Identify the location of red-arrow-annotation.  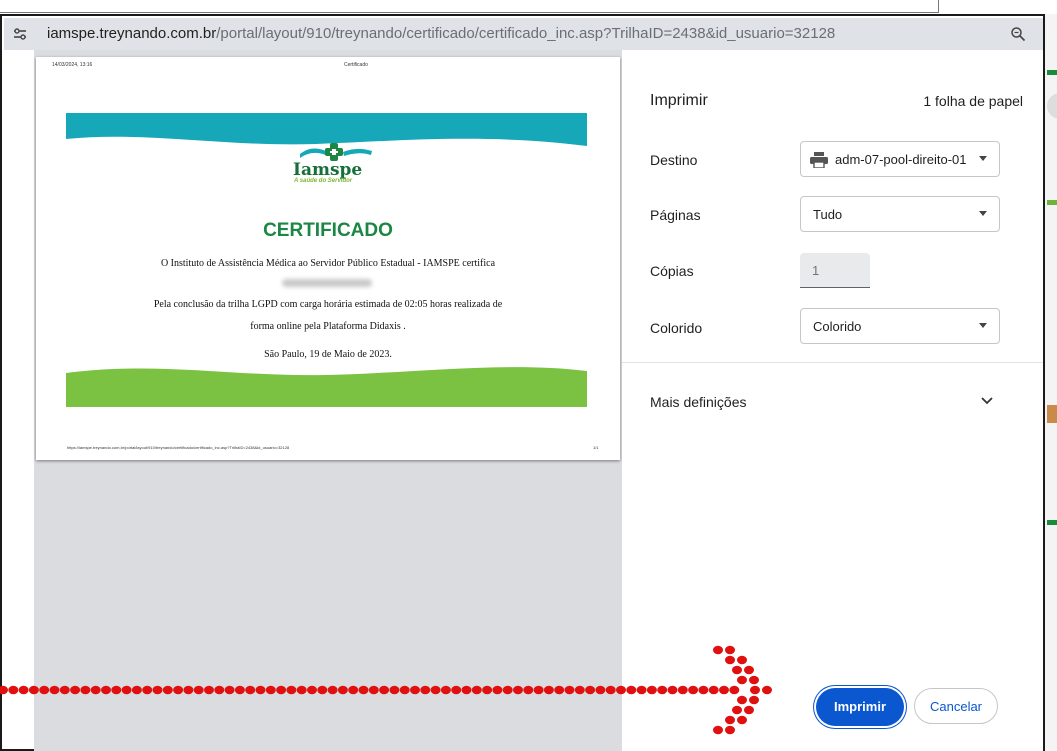
(386, 690).